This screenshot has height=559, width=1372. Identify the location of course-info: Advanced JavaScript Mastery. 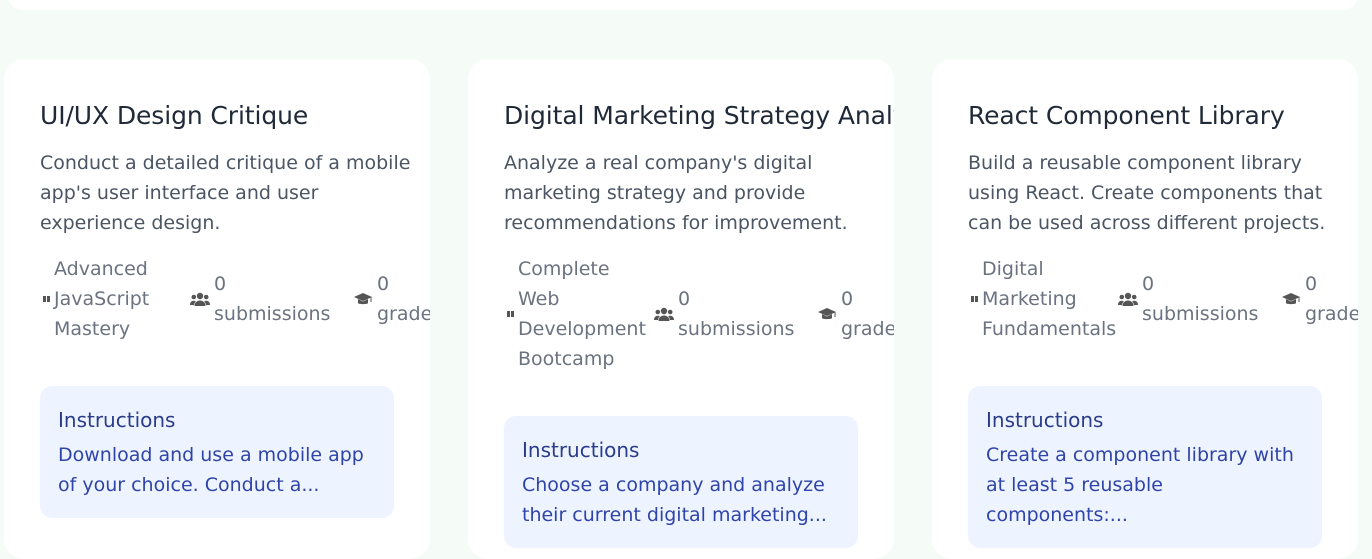
(106, 299).